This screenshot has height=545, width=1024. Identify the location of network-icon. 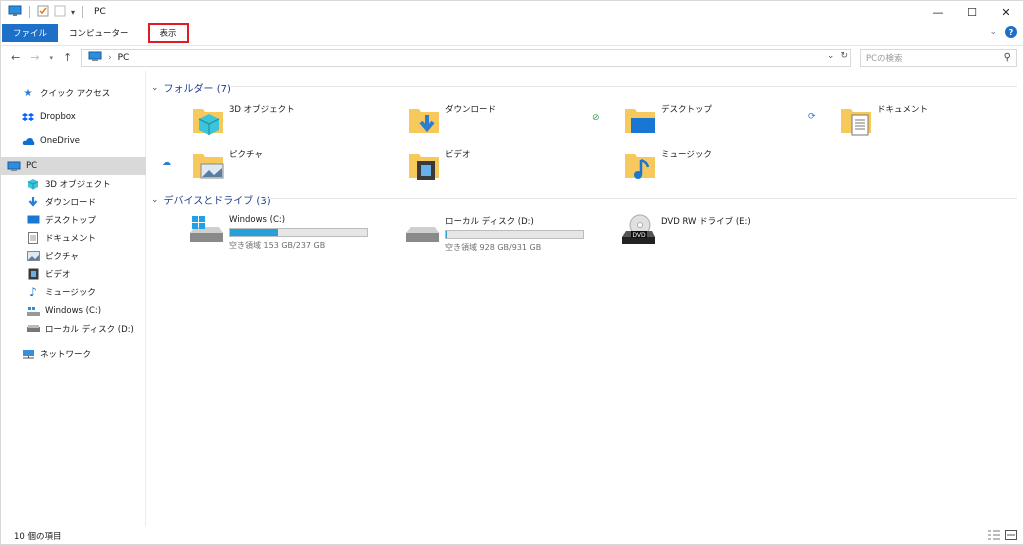
(28, 354).